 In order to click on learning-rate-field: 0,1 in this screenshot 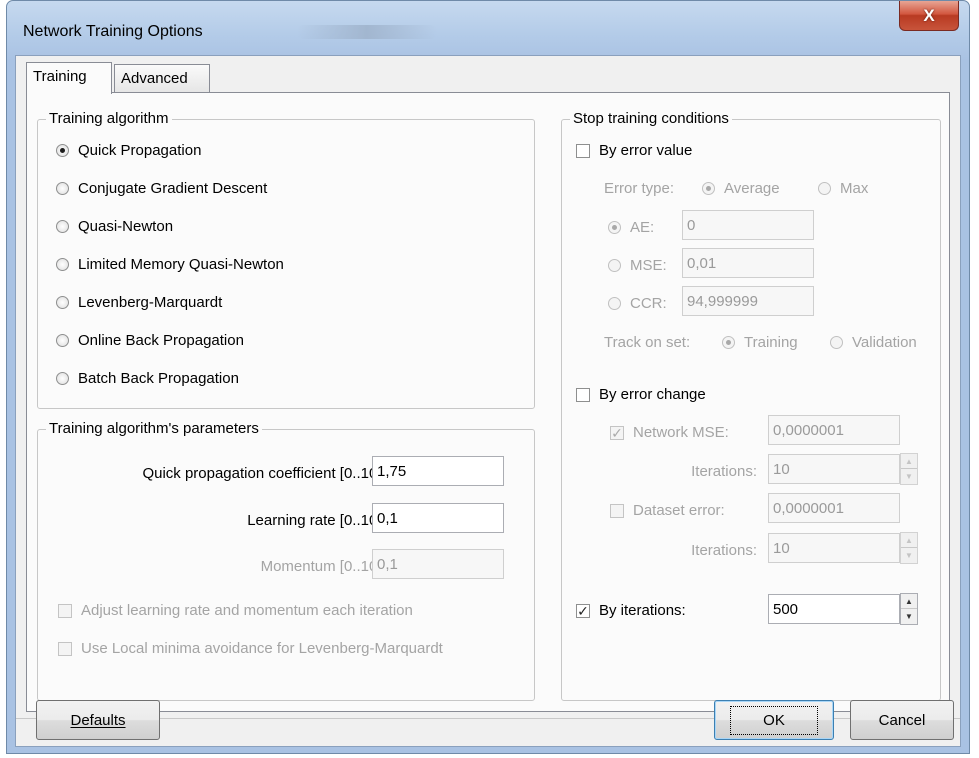, I will do `click(438, 518)`.